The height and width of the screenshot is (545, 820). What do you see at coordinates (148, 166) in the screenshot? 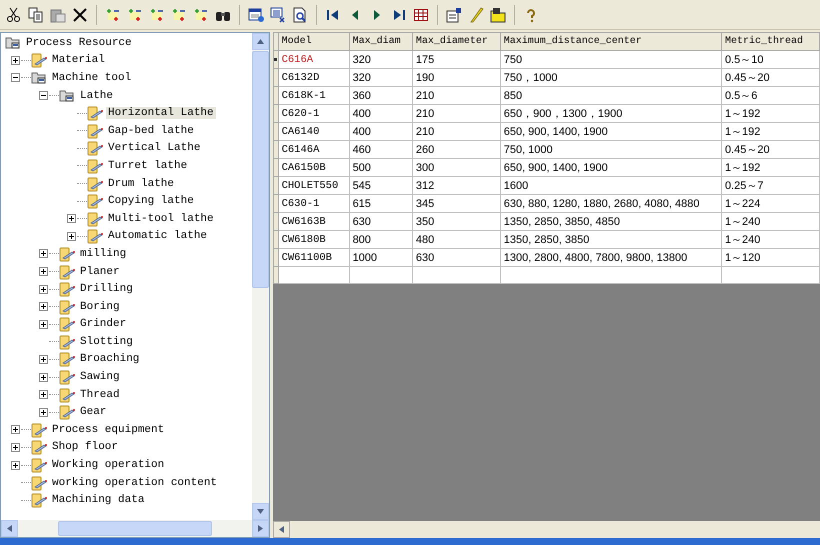
I see `tree-item: Turret lathe` at bounding box center [148, 166].